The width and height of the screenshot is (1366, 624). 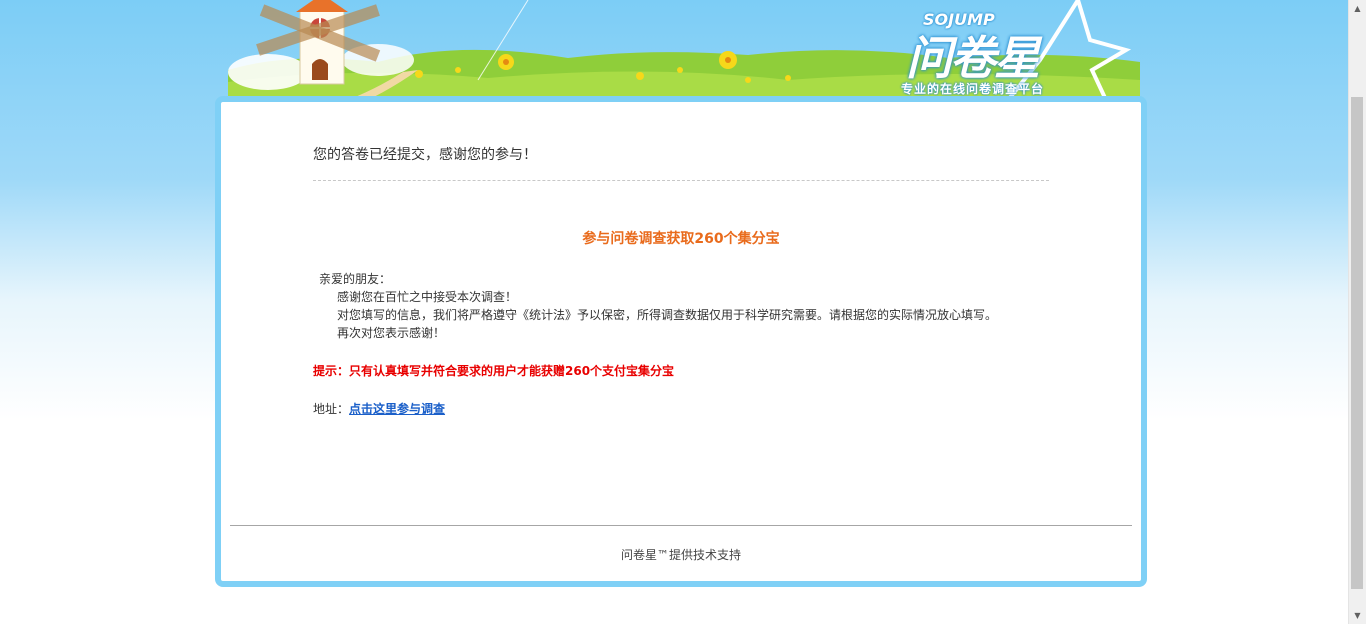 I want to click on logo-tagline: 专业的在线问卷调查平台, so click(x=973, y=89).